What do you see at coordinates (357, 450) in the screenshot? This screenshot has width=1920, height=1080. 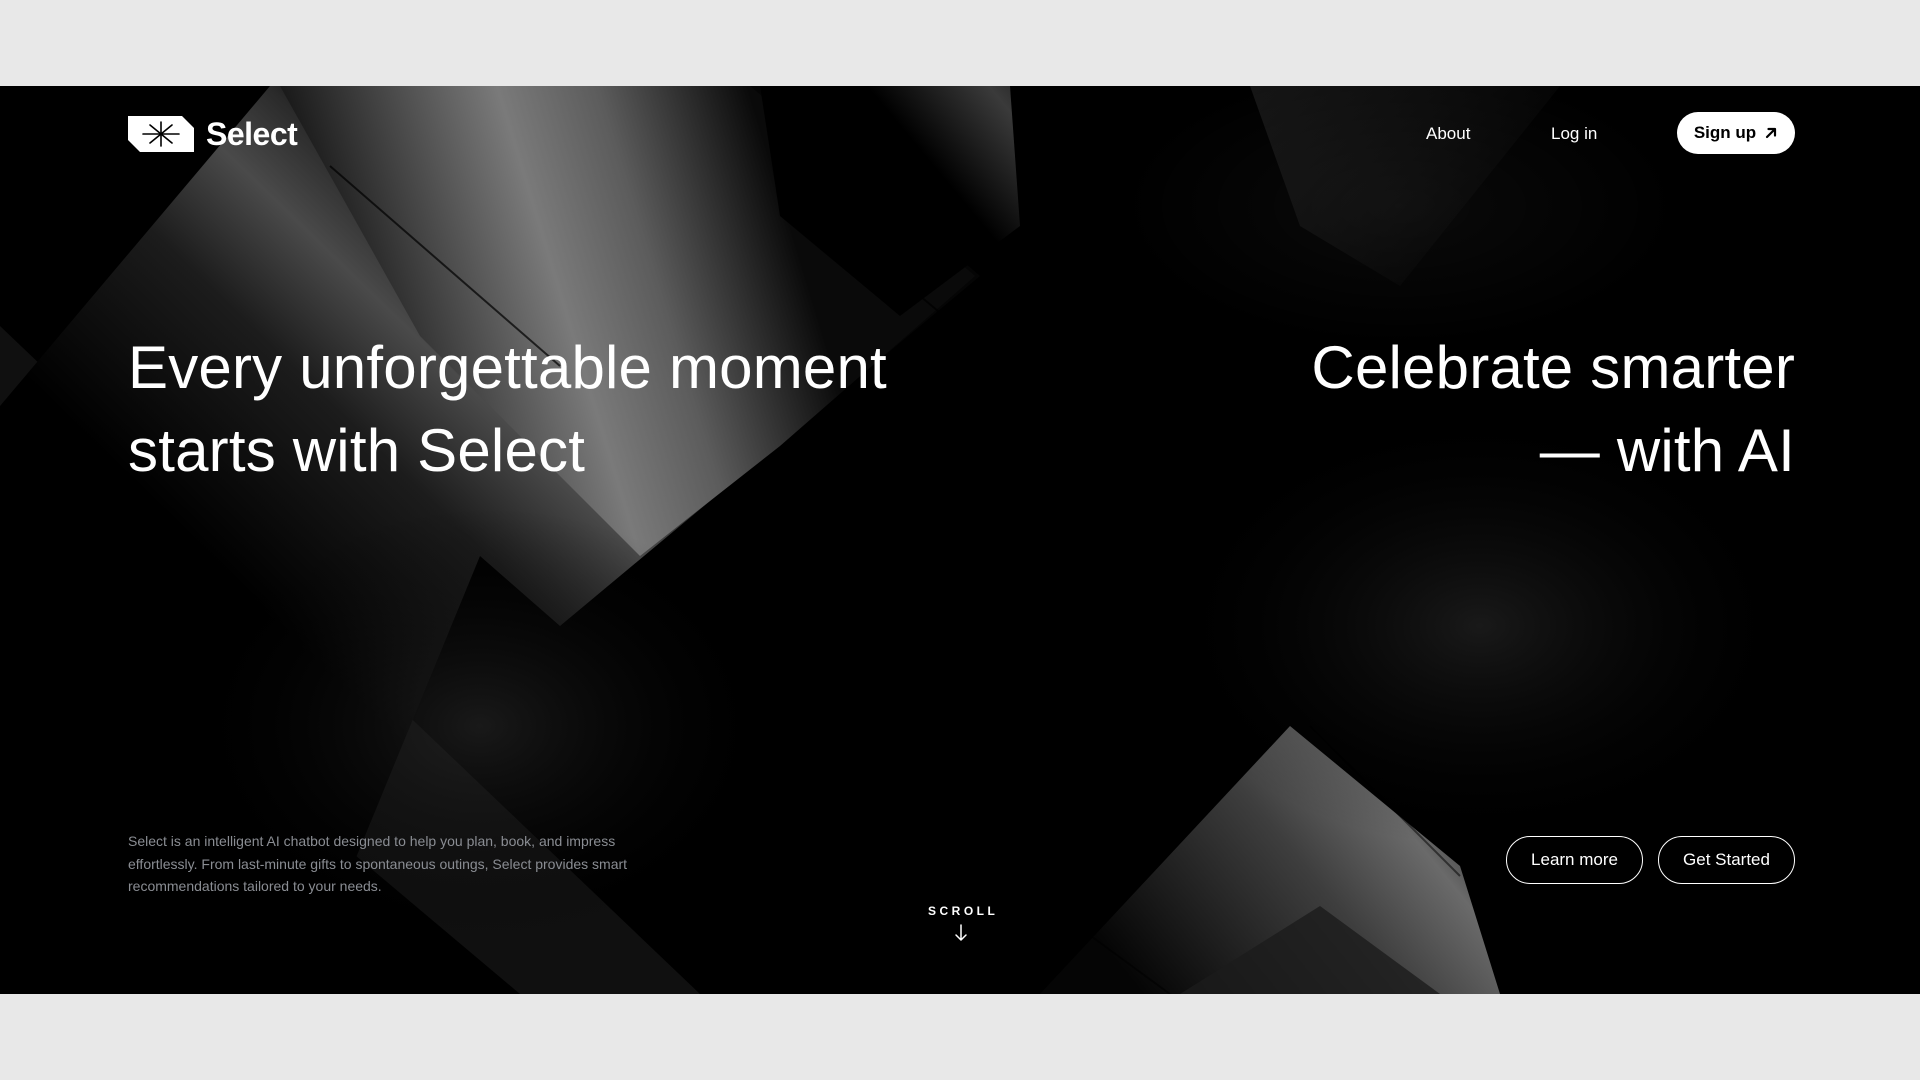 I see `hero-headline-left-line2: starts with Select` at bounding box center [357, 450].